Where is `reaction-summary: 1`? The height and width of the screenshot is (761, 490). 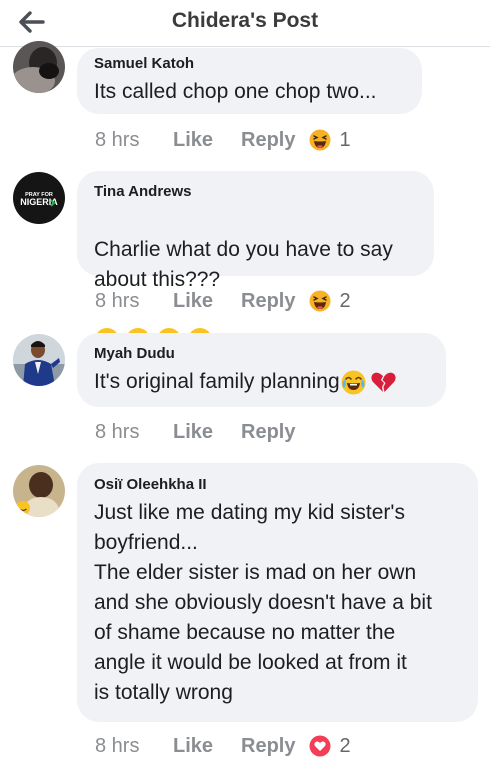
reaction-summary: 1 is located at coordinates (330, 140).